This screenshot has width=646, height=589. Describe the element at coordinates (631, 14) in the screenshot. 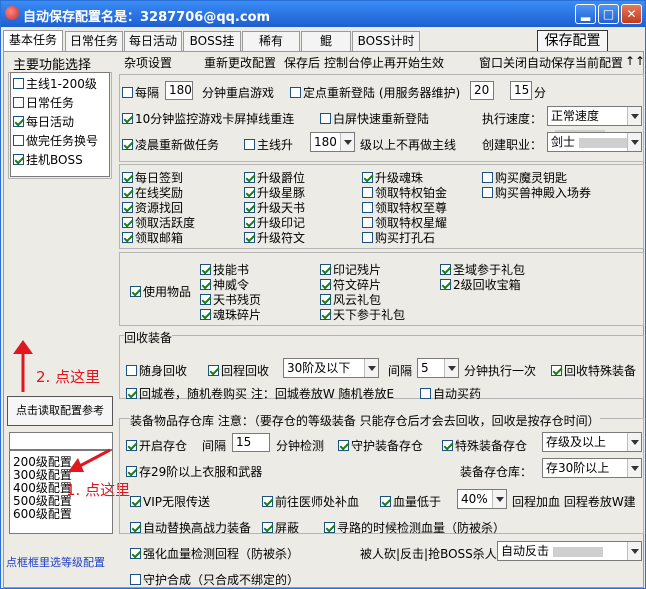

I see `close-button: ✕` at that location.